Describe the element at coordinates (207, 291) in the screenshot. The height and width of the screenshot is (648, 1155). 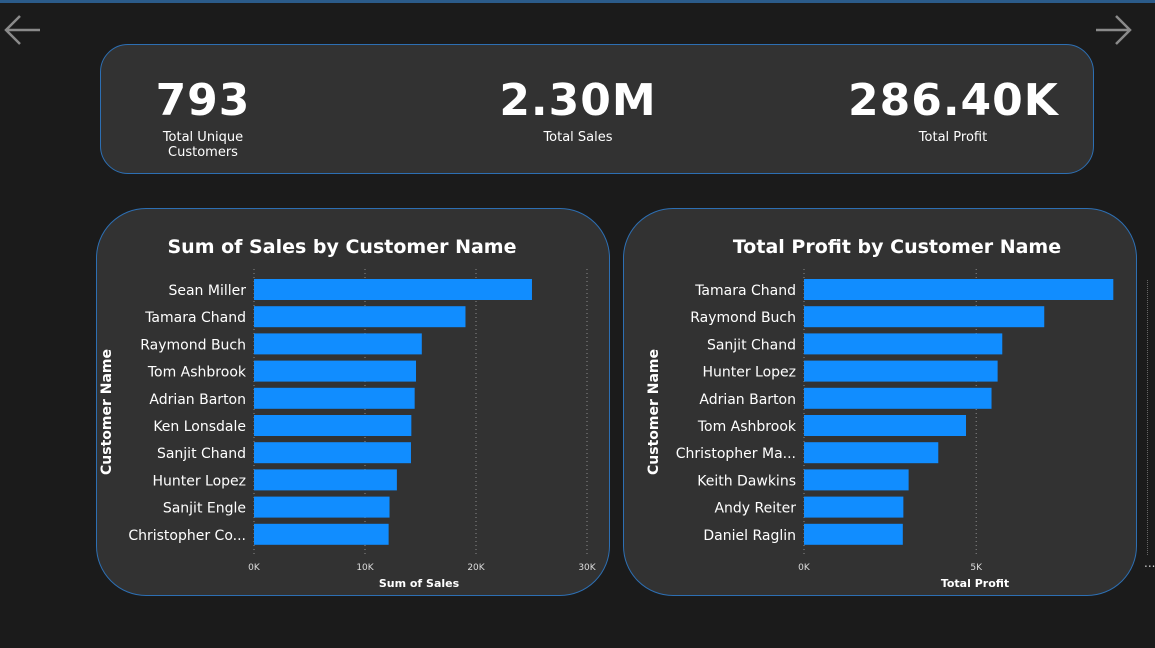
I see `category-label: Sean Miller` at that location.